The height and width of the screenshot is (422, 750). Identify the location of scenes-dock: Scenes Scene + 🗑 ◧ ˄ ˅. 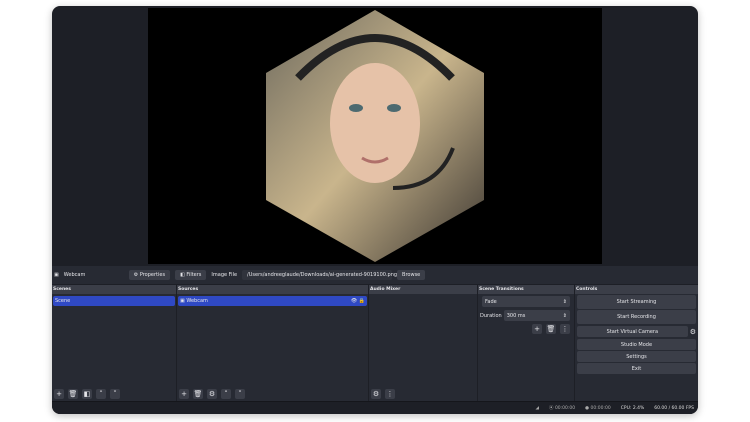
(114, 343).